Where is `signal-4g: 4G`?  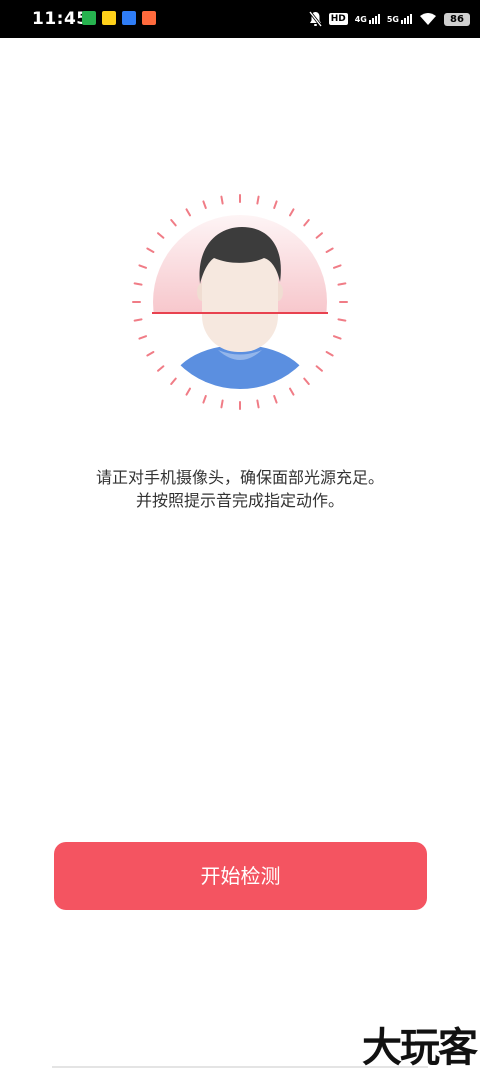 signal-4g: 4G is located at coordinates (367, 19).